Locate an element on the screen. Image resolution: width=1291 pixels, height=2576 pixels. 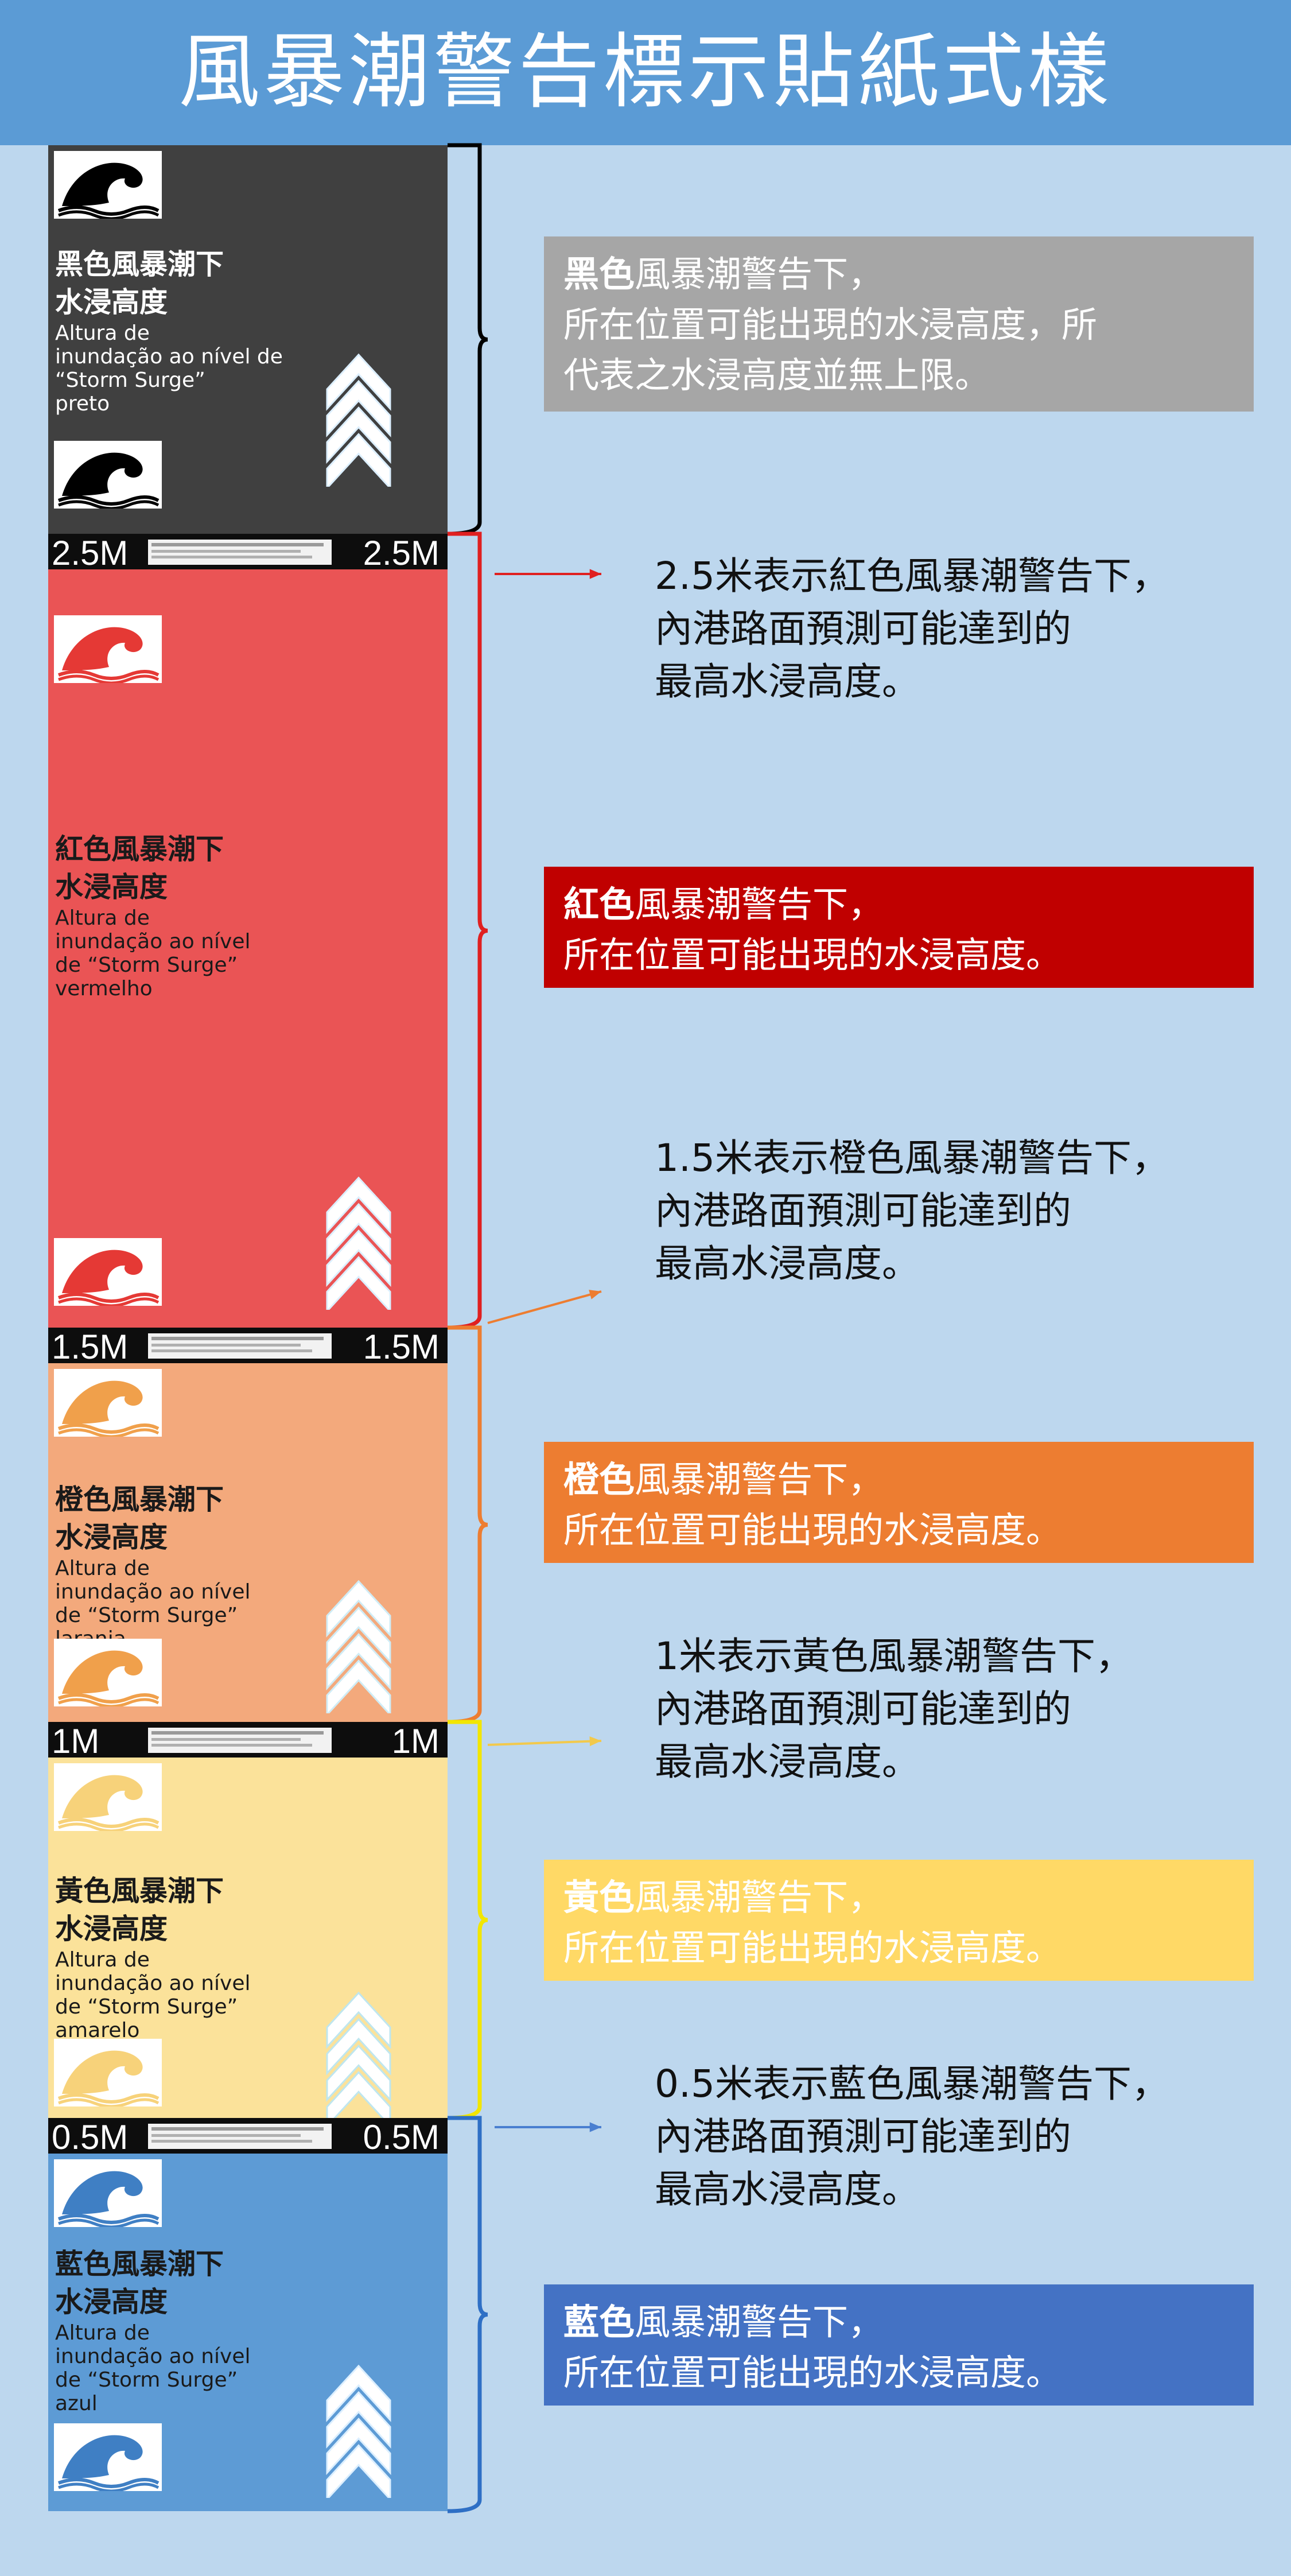
height-marker-left: 1M is located at coordinates (76, 1741).